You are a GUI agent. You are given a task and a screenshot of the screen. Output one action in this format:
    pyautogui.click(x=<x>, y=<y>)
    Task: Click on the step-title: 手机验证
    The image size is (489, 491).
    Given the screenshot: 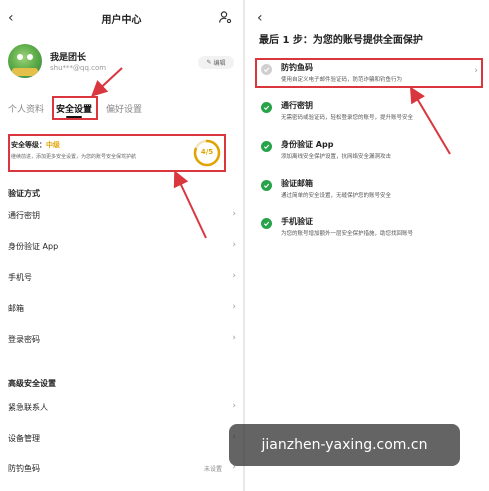 What is the action you would take?
    pyautogui.click(x=297, y=221)
    